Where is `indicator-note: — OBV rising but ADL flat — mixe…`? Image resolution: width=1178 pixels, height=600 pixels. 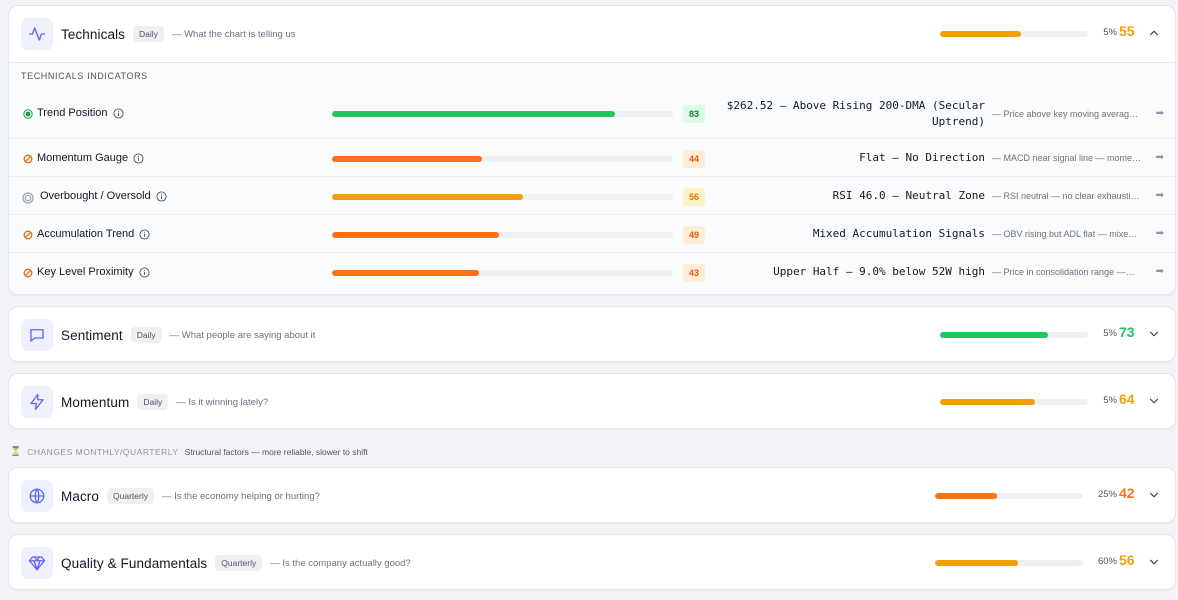
indicator-note: — OBV rising but ADL flat — mixe… is located at coordinates (1065, 234).